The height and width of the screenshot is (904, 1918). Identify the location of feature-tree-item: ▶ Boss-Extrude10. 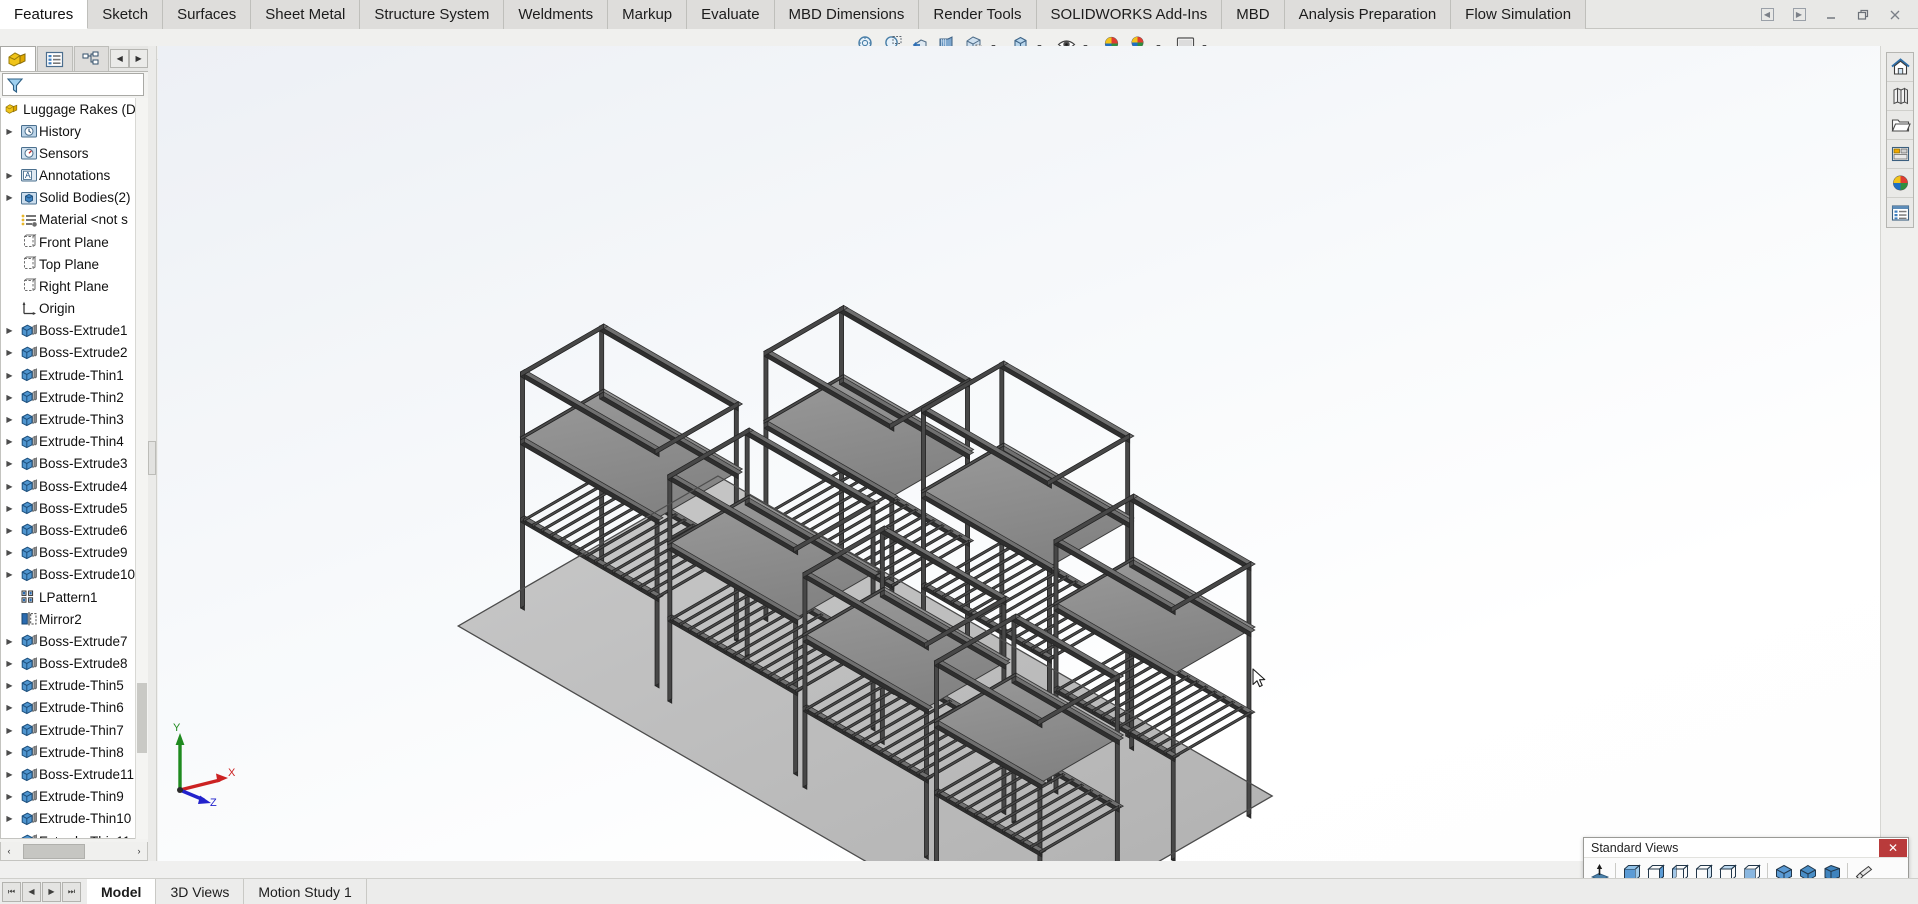
(74, 575).